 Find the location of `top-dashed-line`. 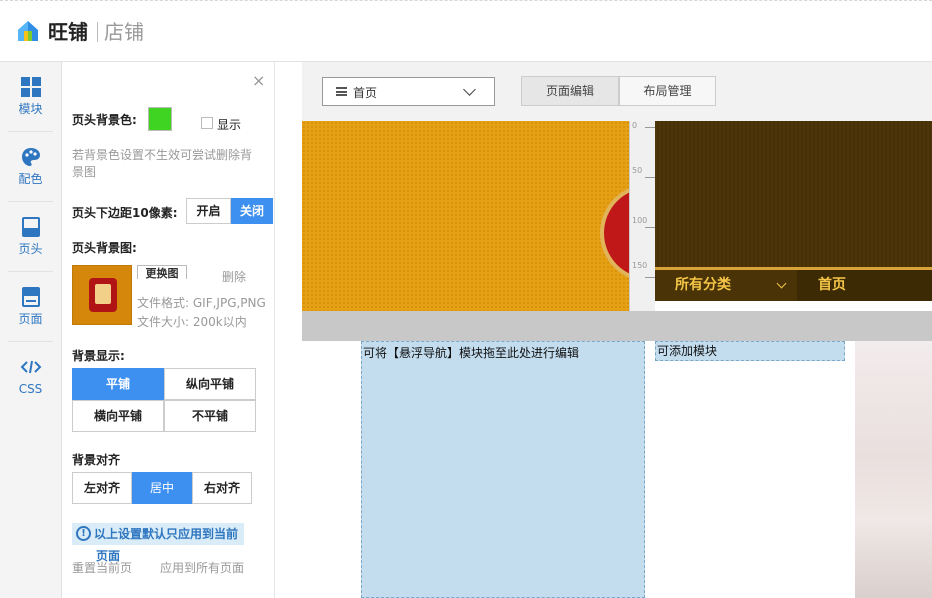

top-dashed-line is located at coordinates (466, 0).